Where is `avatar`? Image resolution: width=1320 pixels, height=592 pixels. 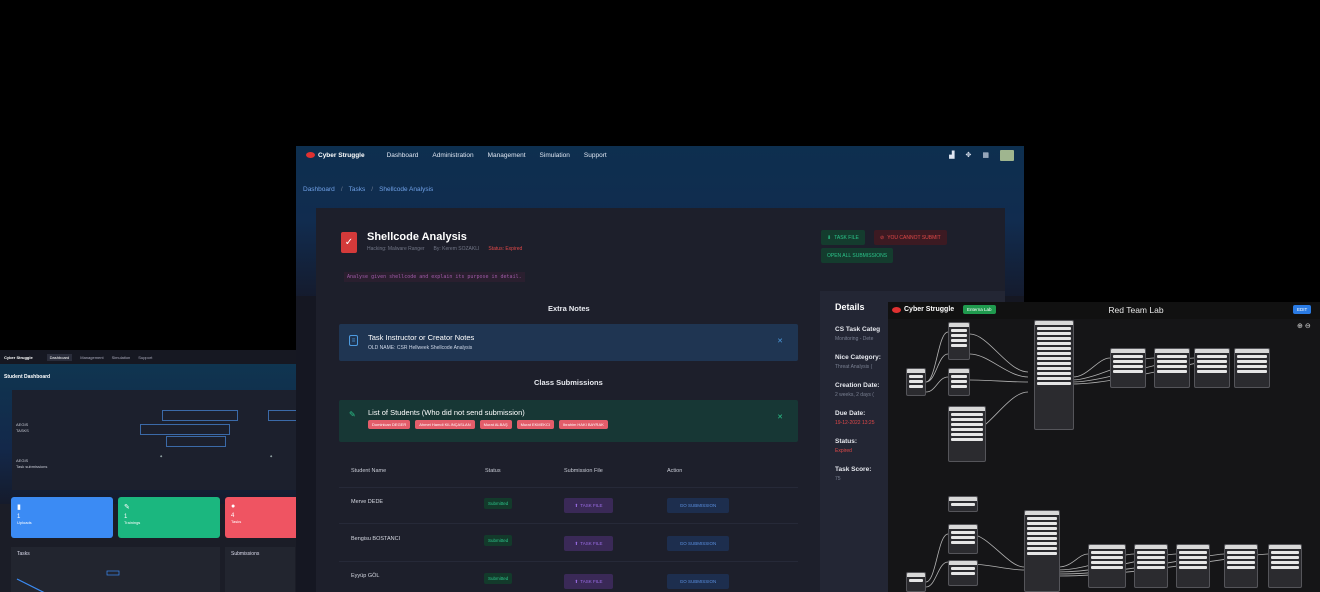
avatar is located at coordinates (1007, 155).